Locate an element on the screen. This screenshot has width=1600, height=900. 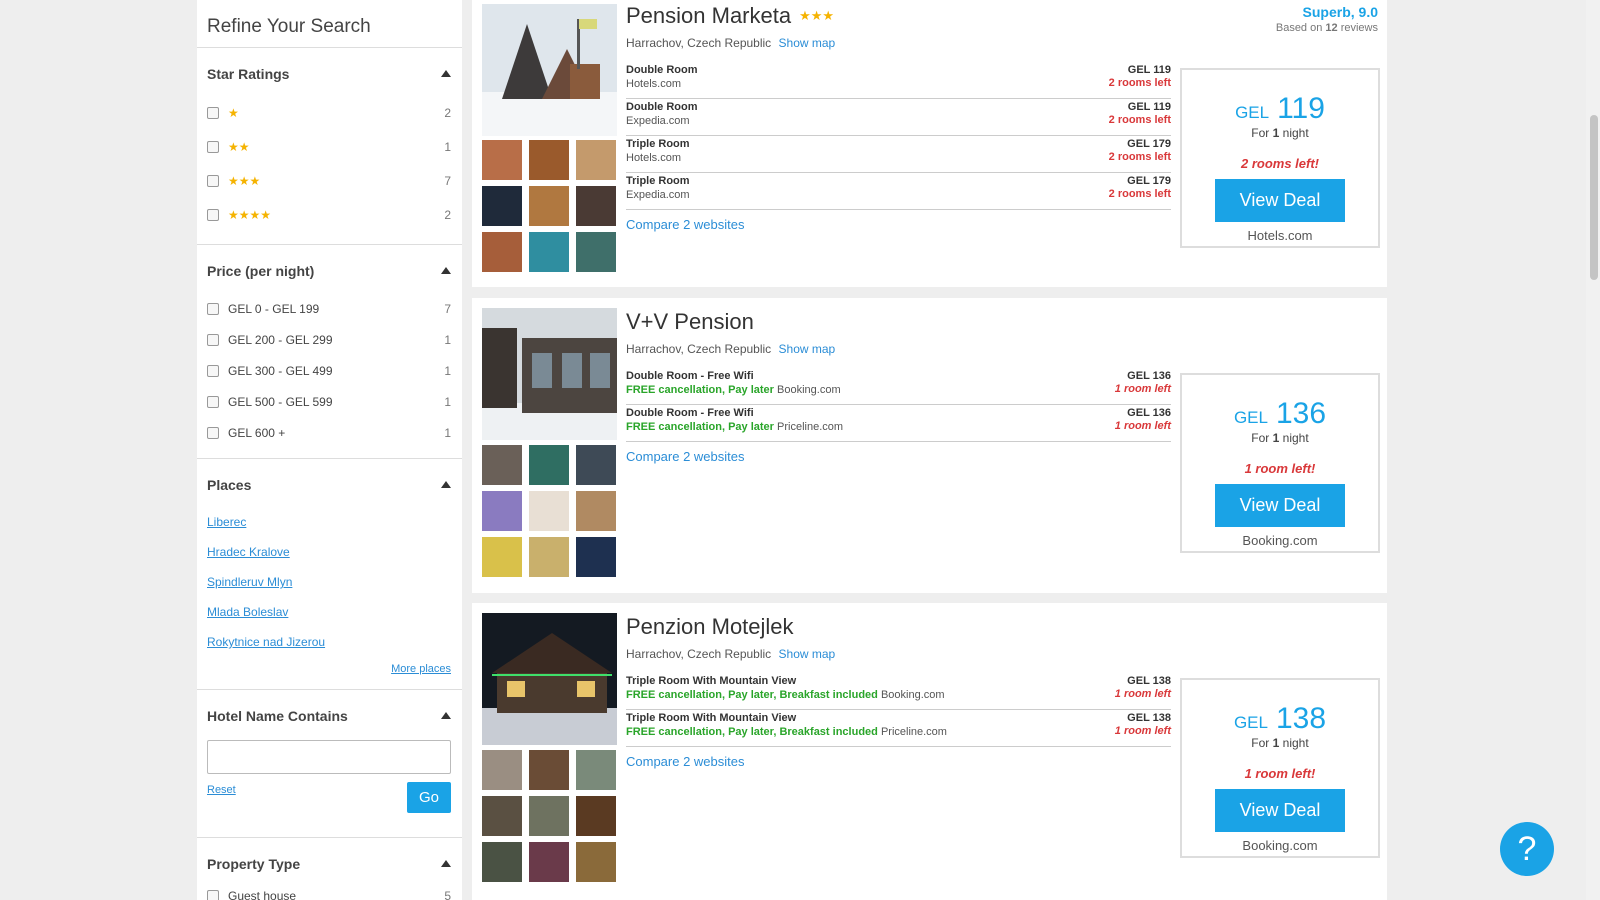
place-link-liberec: Liberec is located at coordinates (329, 522).